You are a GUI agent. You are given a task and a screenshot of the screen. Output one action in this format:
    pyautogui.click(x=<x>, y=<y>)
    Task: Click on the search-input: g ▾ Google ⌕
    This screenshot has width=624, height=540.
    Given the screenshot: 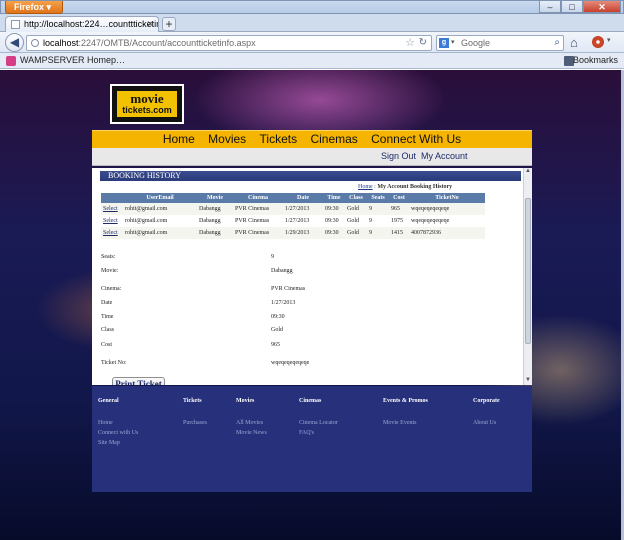 What is the action you would take?
    pyautogui.click(x=500, y=43)
    